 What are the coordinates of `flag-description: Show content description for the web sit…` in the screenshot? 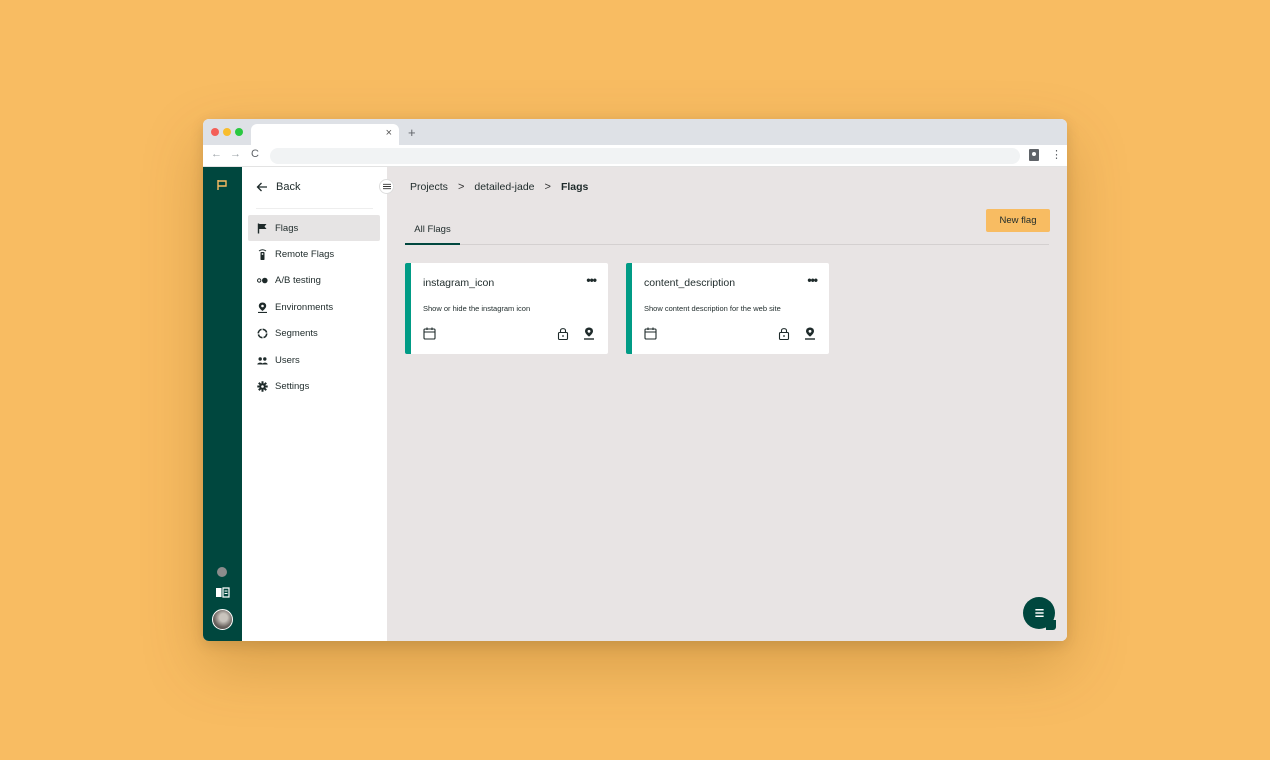 It's located at (712, 308).